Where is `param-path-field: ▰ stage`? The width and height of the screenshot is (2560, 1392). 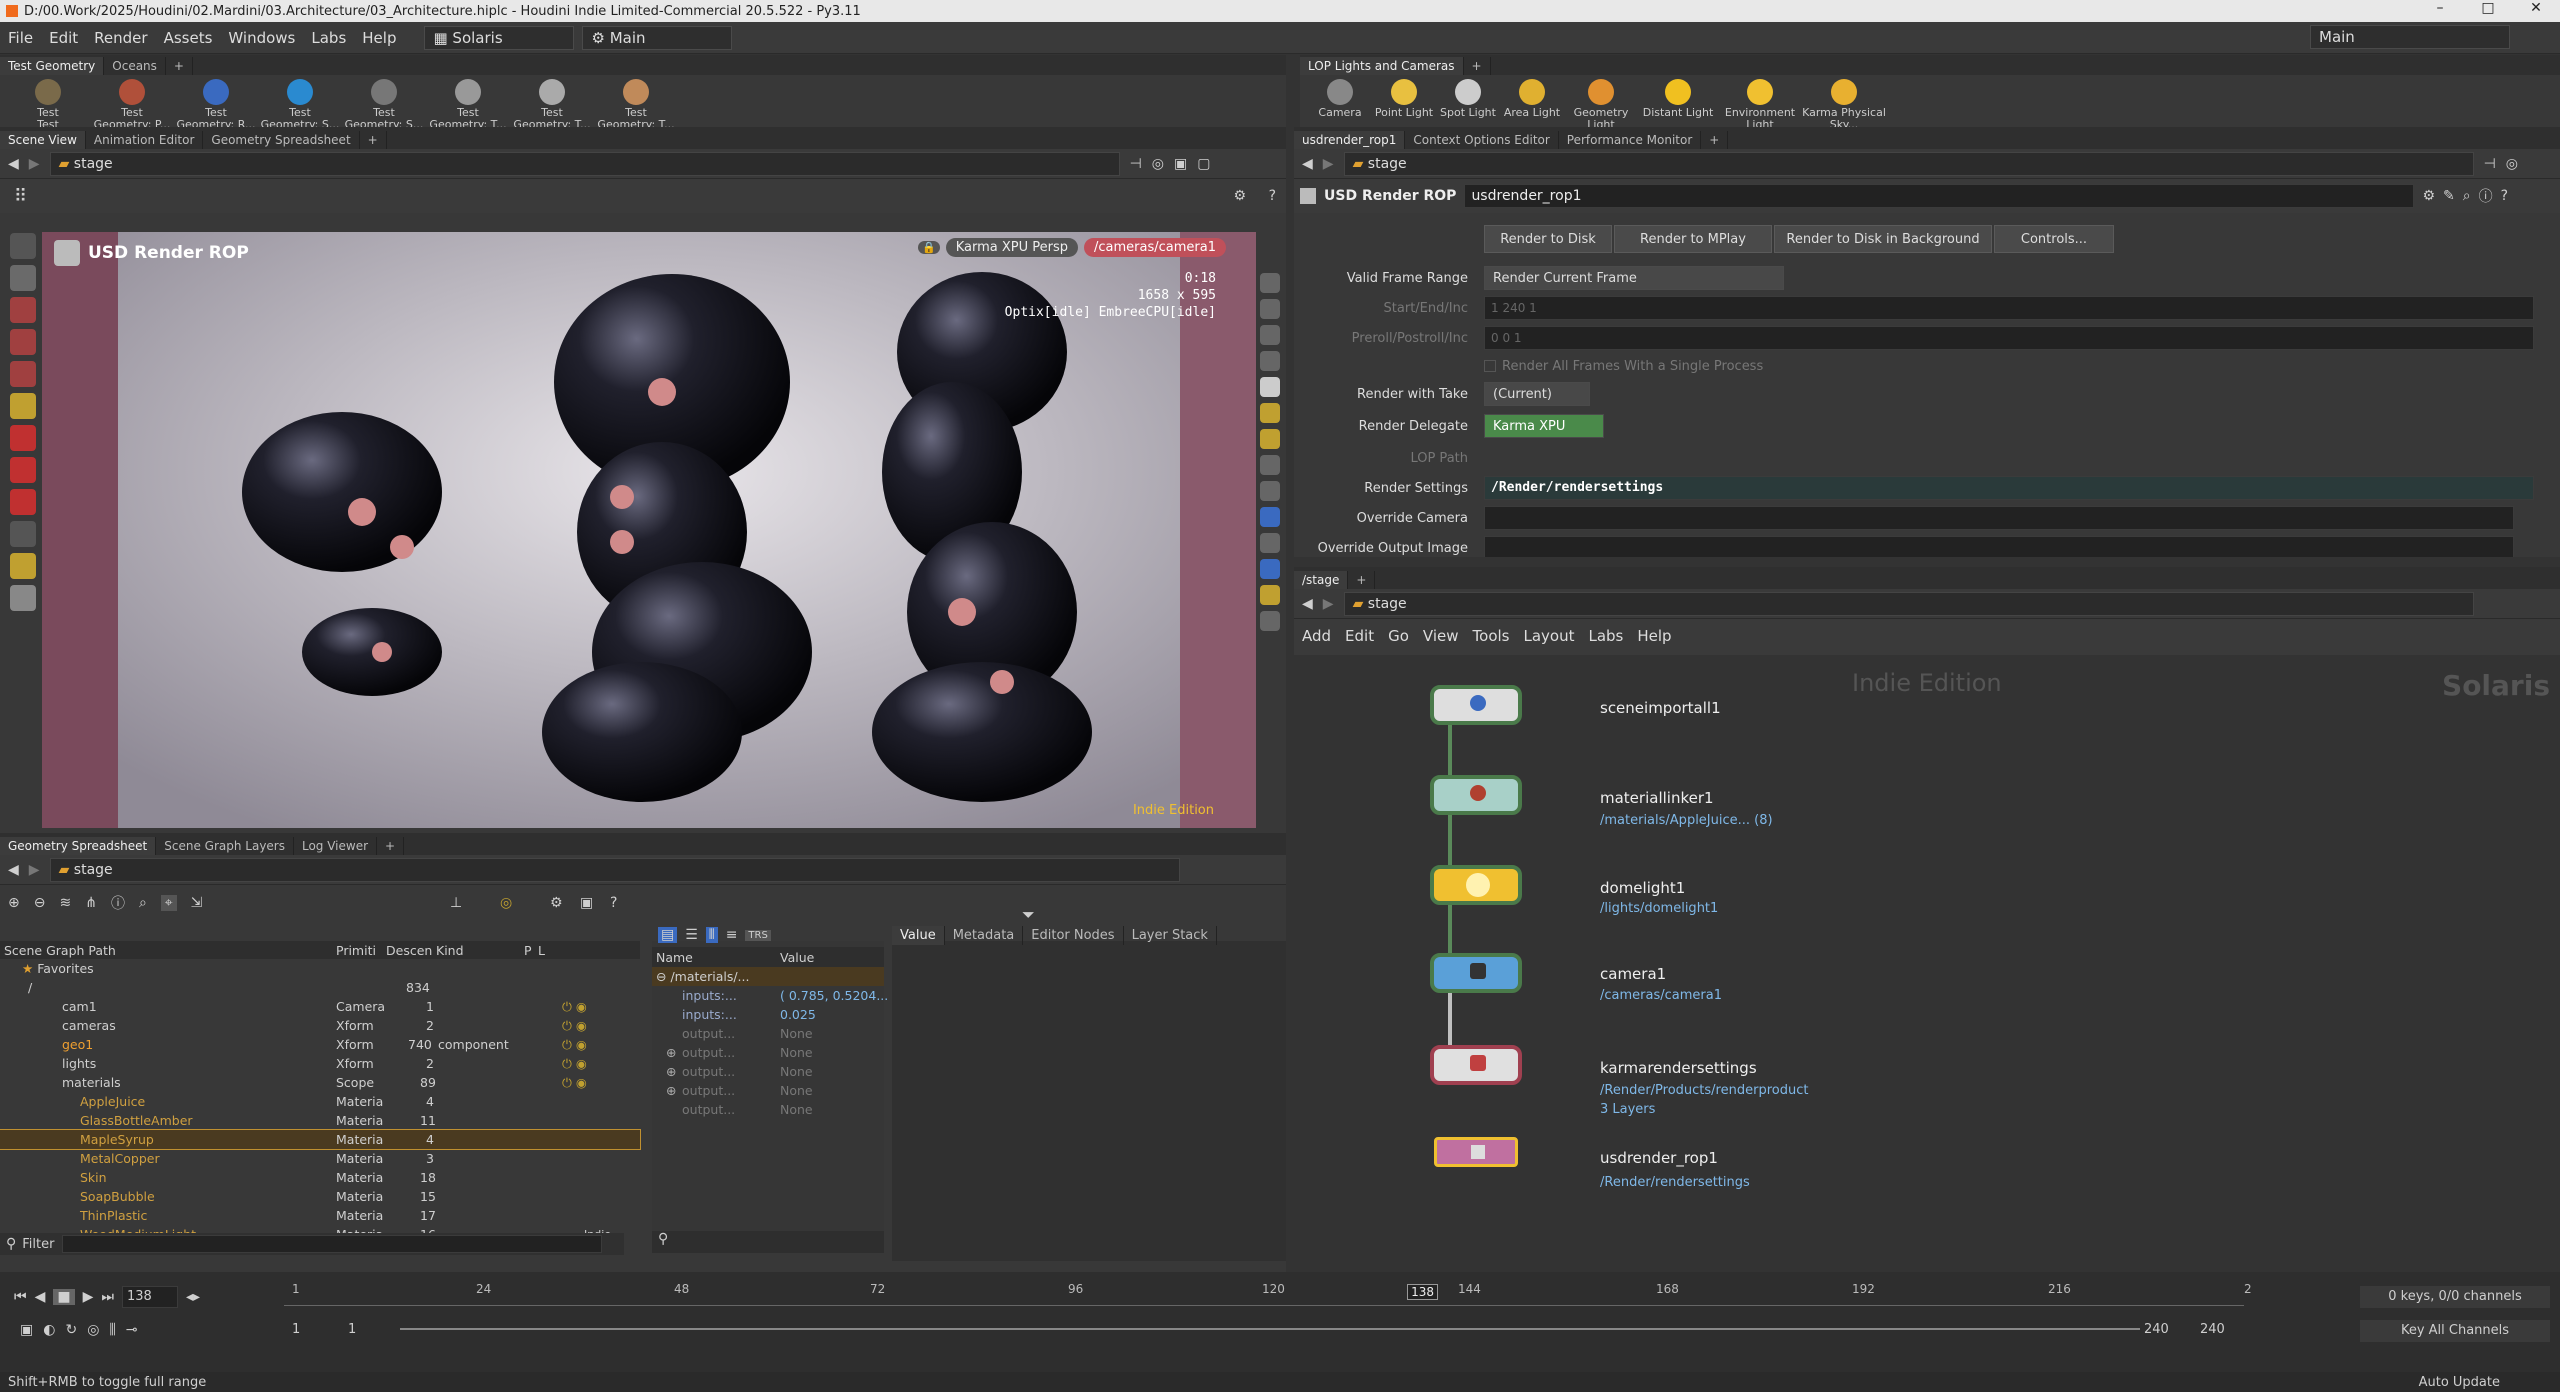
param-path-field: ▰ stage is located at coordinates (1908, 163).